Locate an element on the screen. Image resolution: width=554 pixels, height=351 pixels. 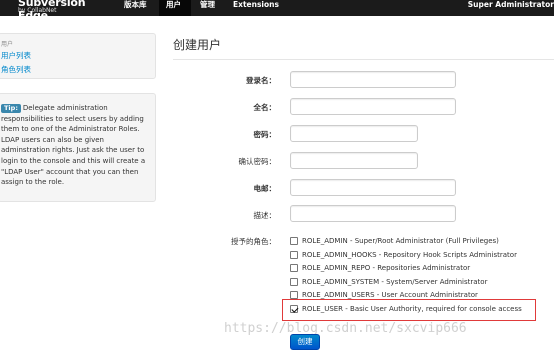
confirm-password-label: 确认密码： is located at coordinates (257, 161).